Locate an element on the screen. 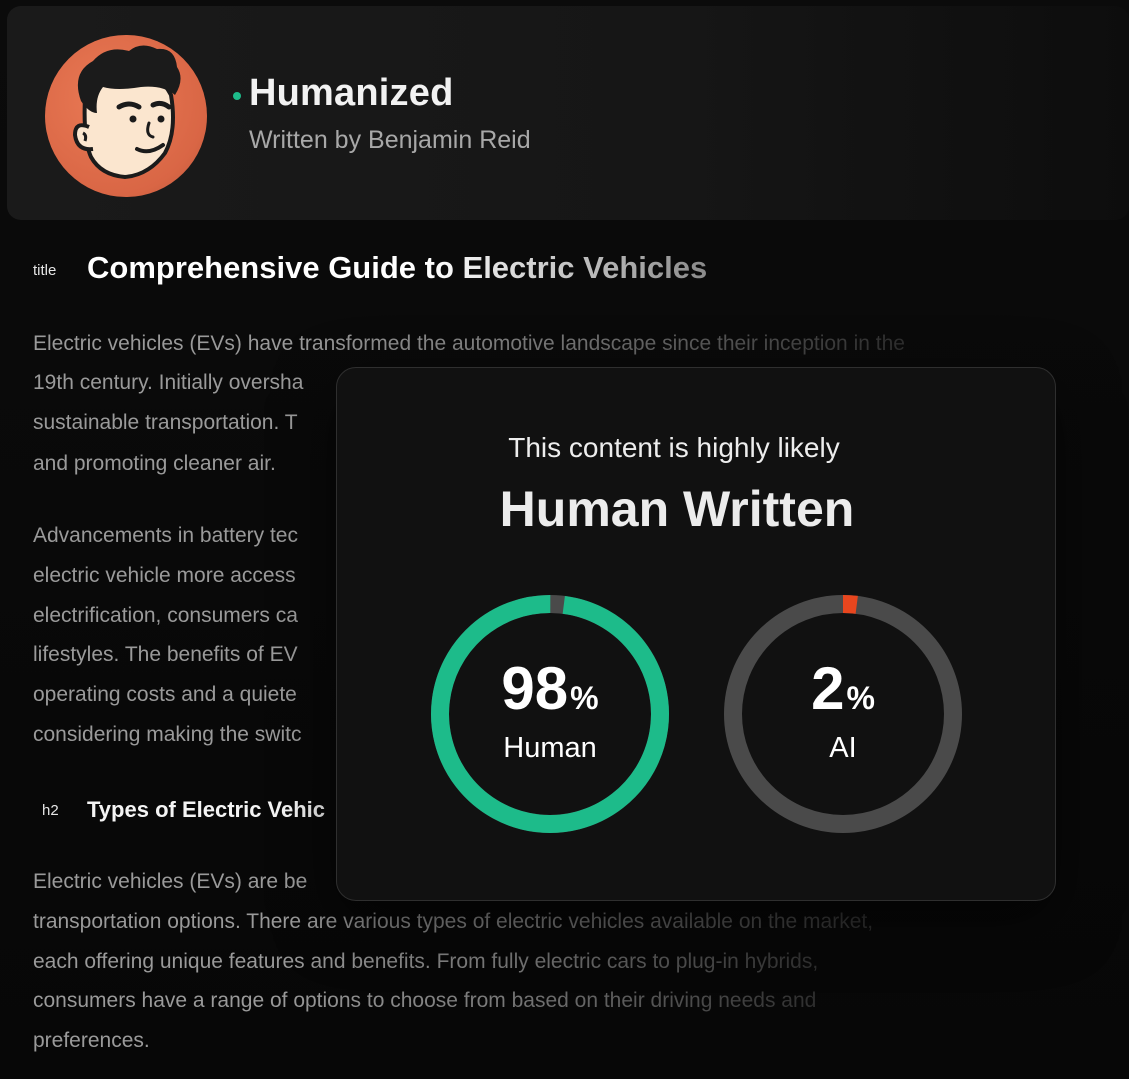  ai-score-label: AI is located at coordinates (843, 748).